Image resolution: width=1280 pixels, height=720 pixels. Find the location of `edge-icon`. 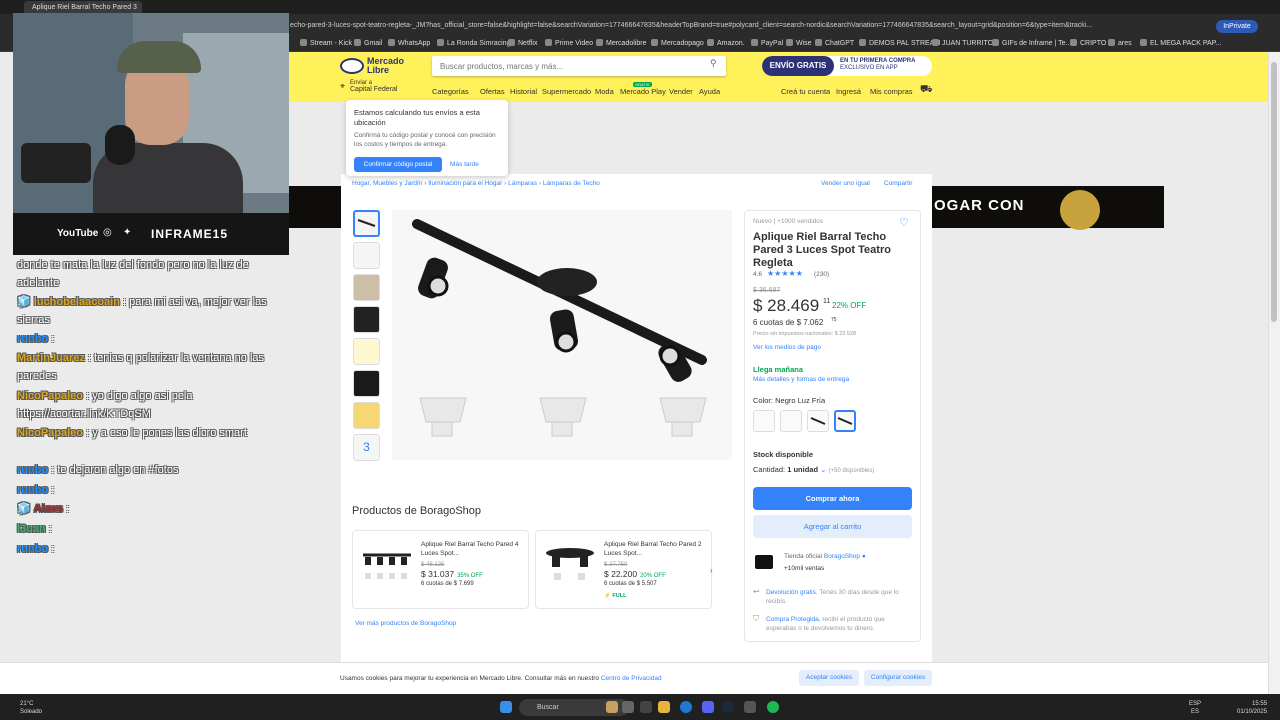

edge-icon is located at coordinates (686, 707).